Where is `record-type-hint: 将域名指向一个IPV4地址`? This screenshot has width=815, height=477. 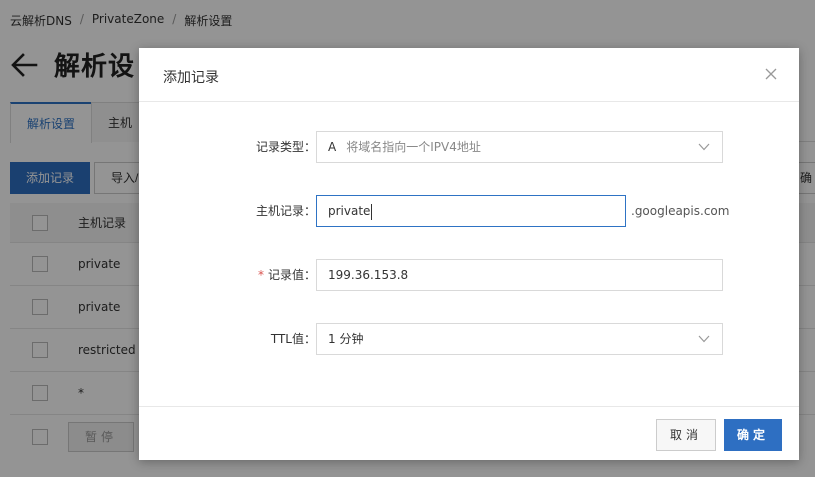
record-type-hint: 将域名指向一个IPV4地址 is located at coordinates (413, 147).